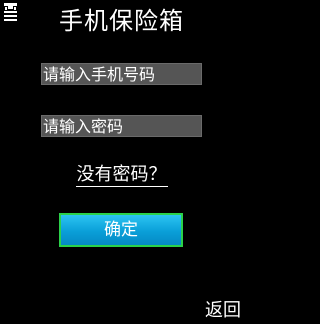 The height and width of the screenshot is (324, 320). I want to click on phone-number-input, so click(121, 74).